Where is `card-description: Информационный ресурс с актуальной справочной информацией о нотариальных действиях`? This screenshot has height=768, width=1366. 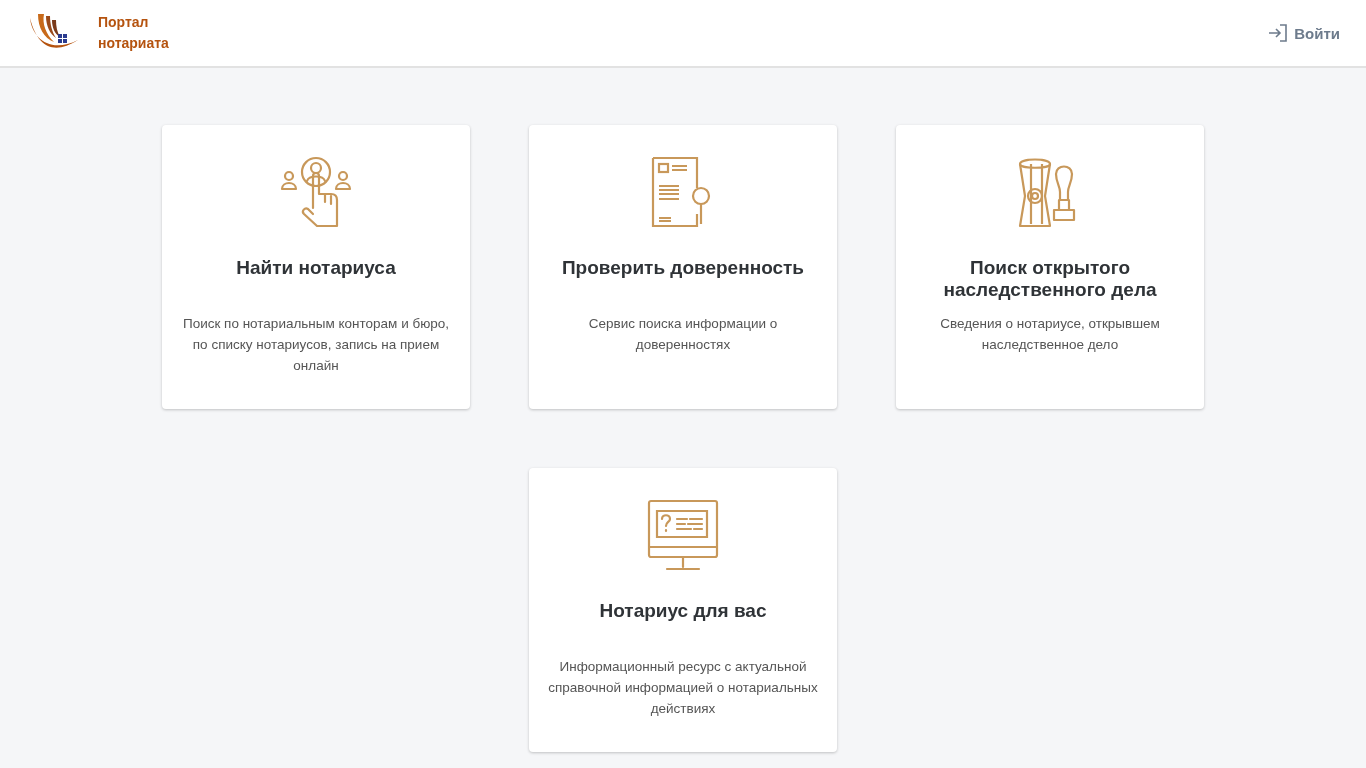 card-description: Информационный ресурс с актуальной справочной информацией о нотариальных действиях is located at coordinates (683, 688).